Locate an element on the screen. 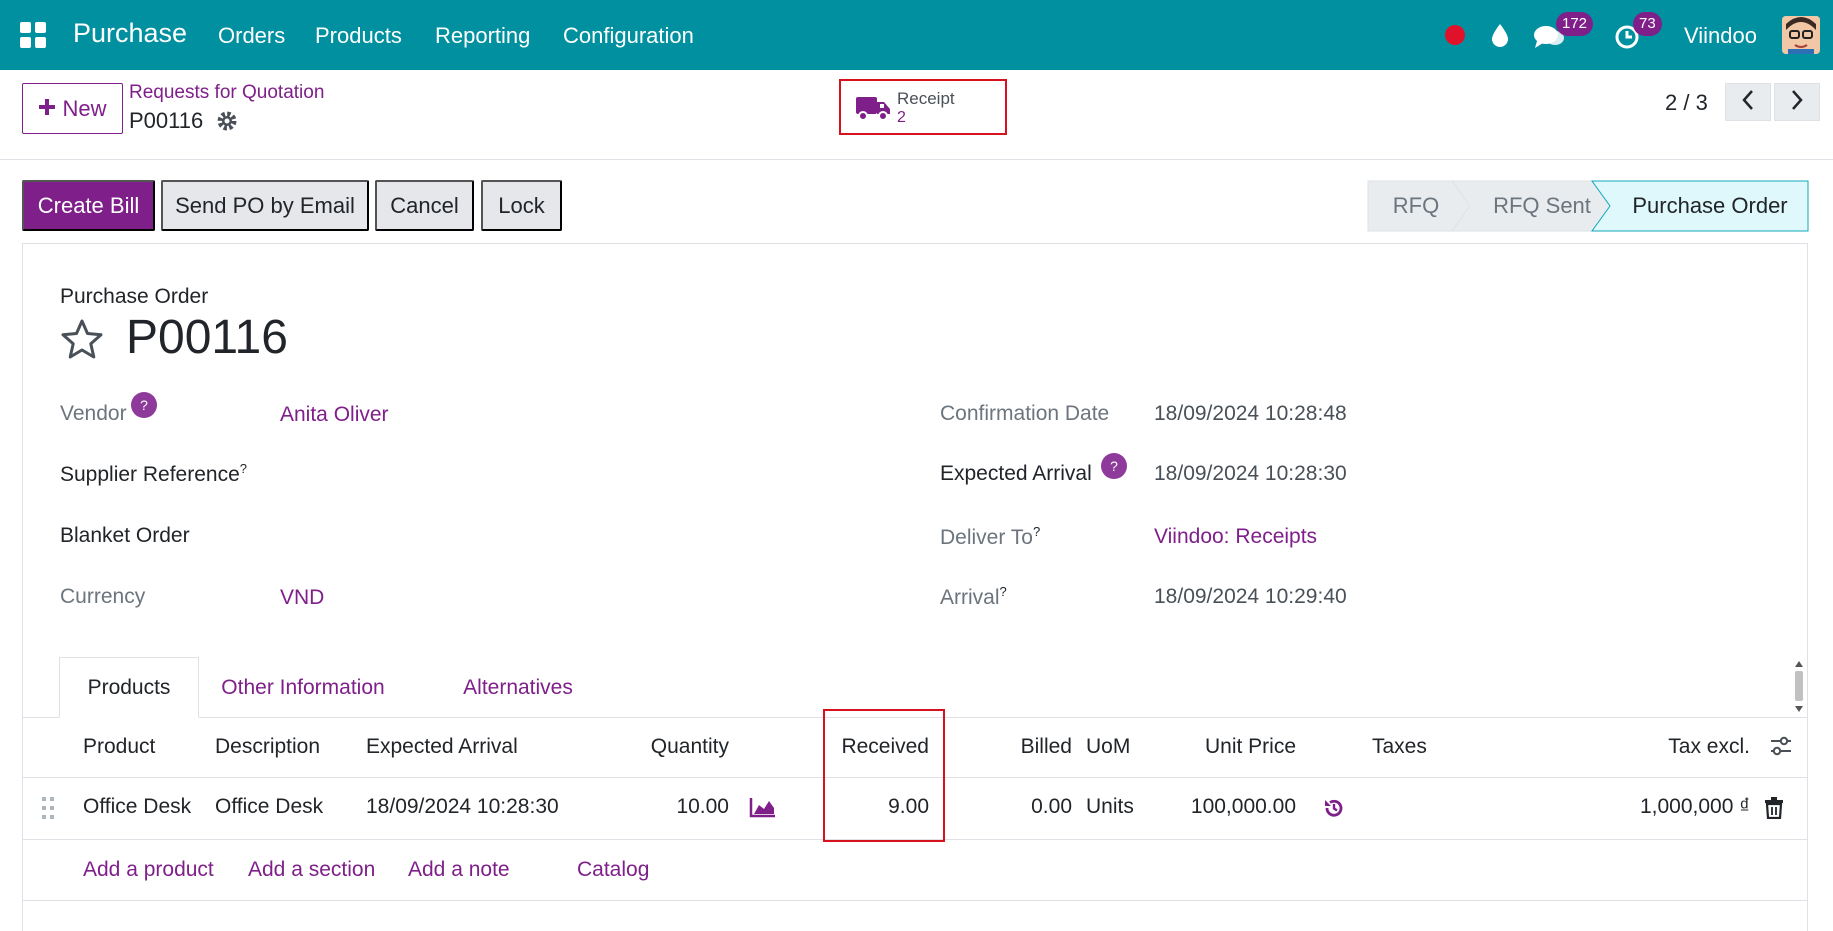  new-button: New is located at coordinates (72, 108).